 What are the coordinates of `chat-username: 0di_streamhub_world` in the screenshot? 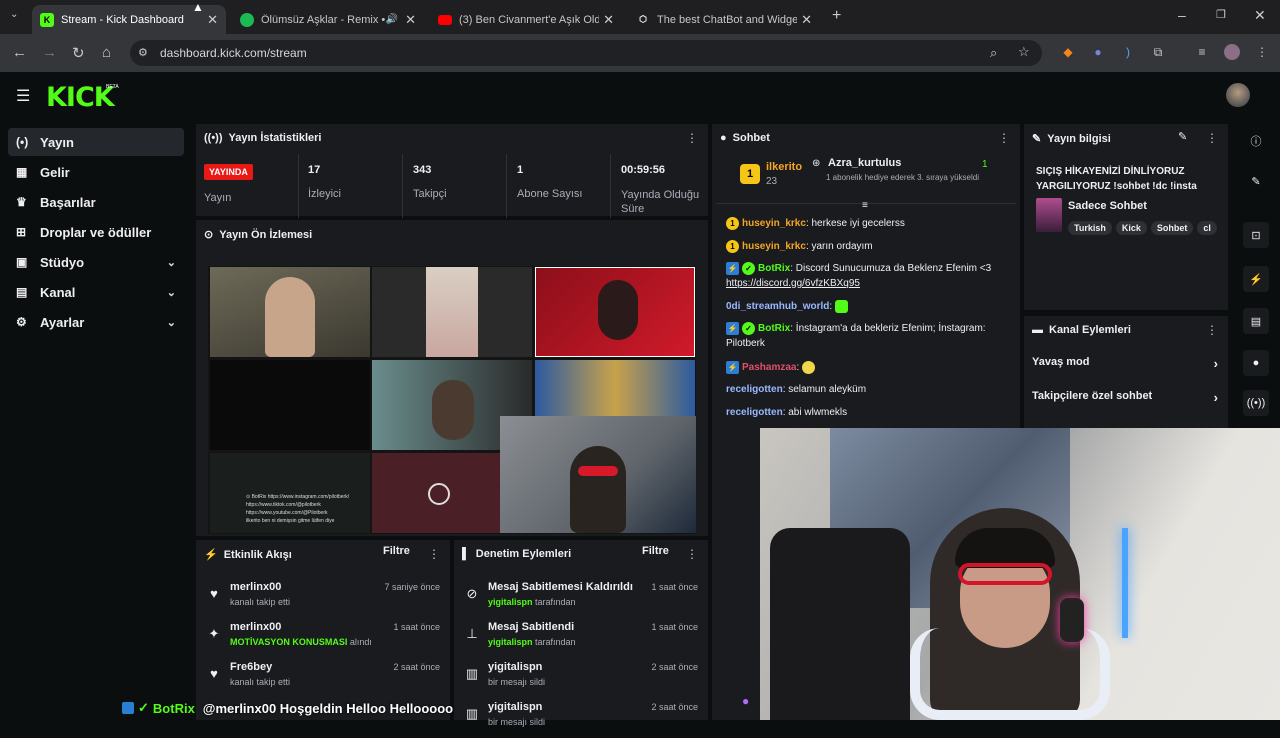 It's located at (777, 306).